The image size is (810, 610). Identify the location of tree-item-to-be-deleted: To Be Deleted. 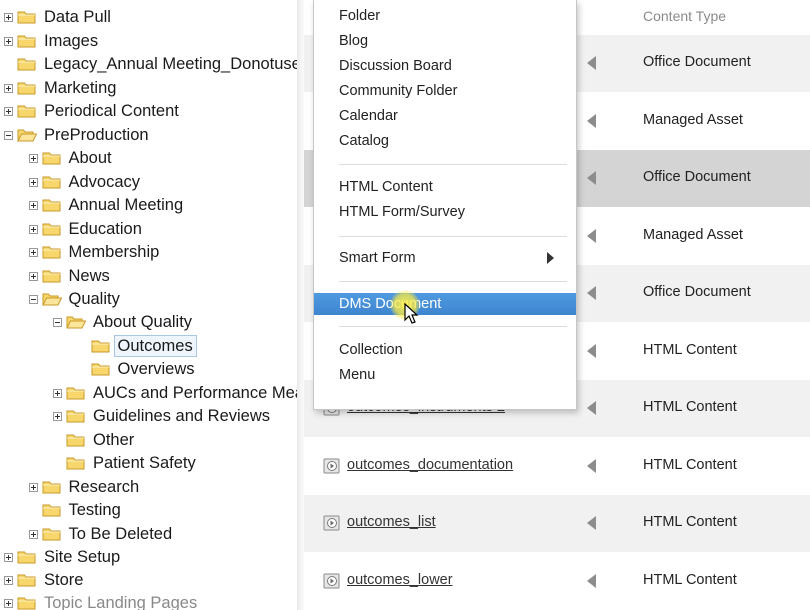
(100, 534).